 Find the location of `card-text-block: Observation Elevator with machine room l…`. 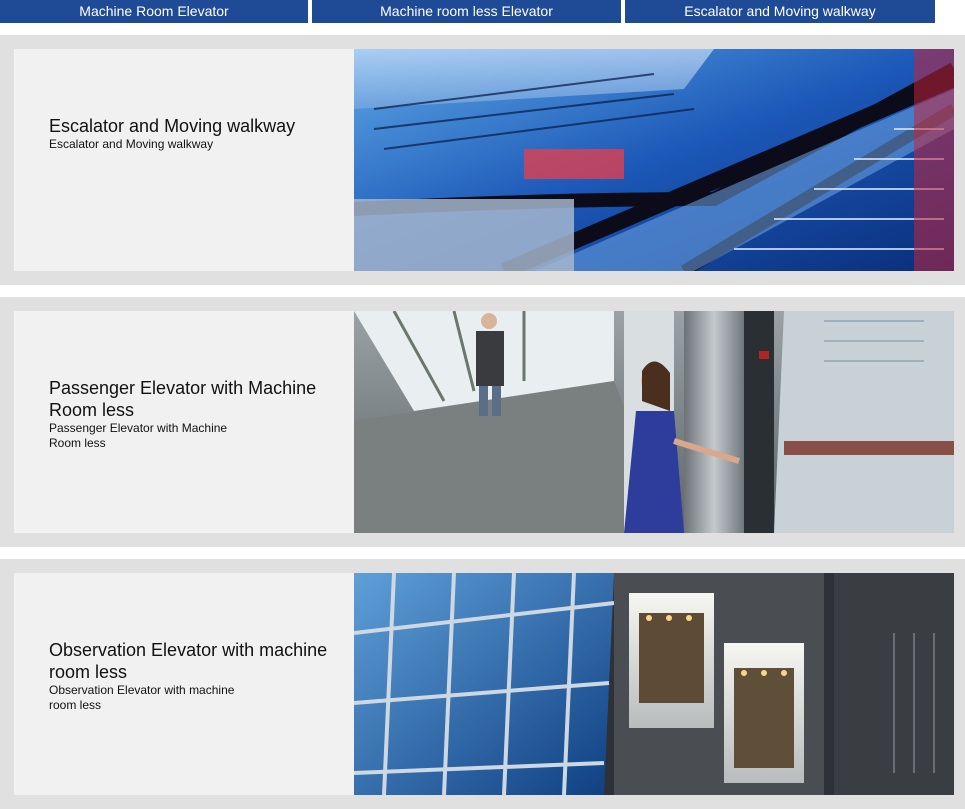

card-text-block: Observation Elevator with machine room l… is located at coordinates (194, 676).